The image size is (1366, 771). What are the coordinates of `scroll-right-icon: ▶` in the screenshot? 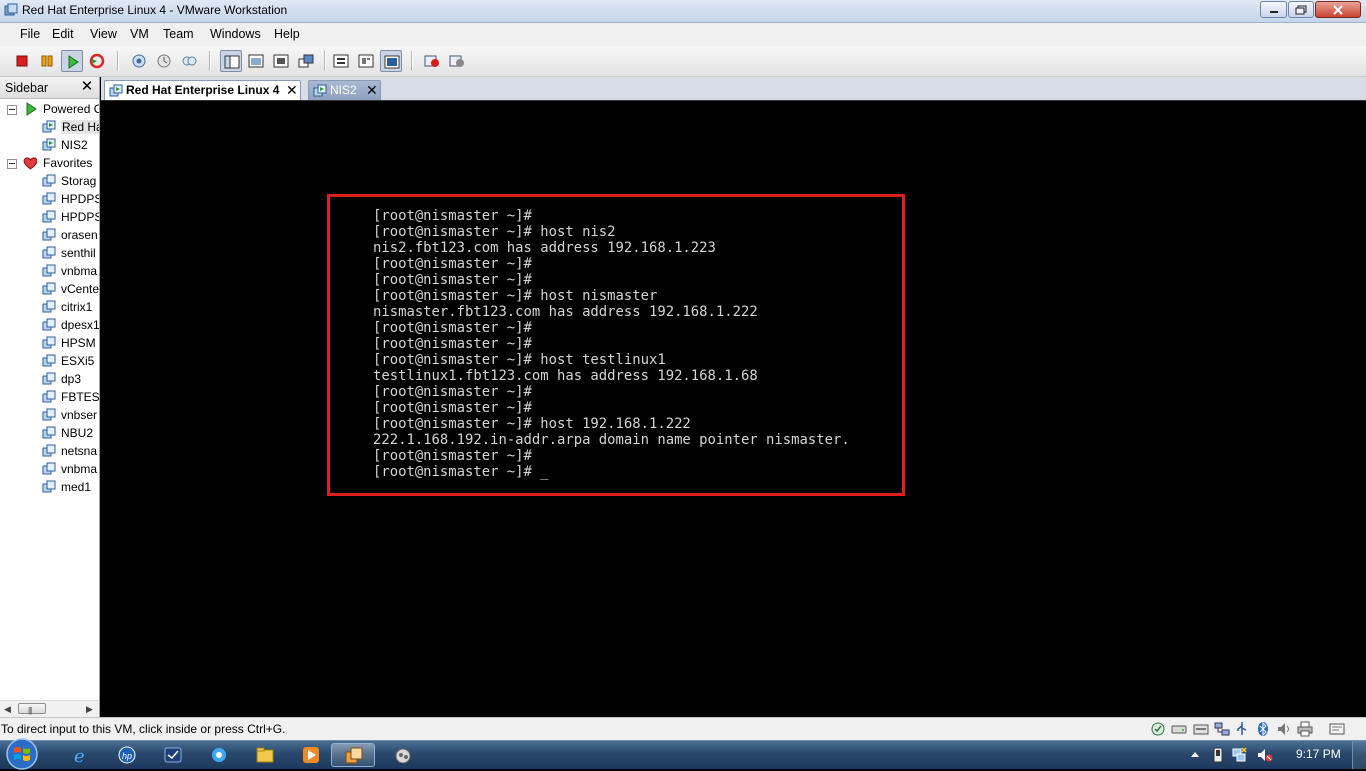 It's located at (89, 709).